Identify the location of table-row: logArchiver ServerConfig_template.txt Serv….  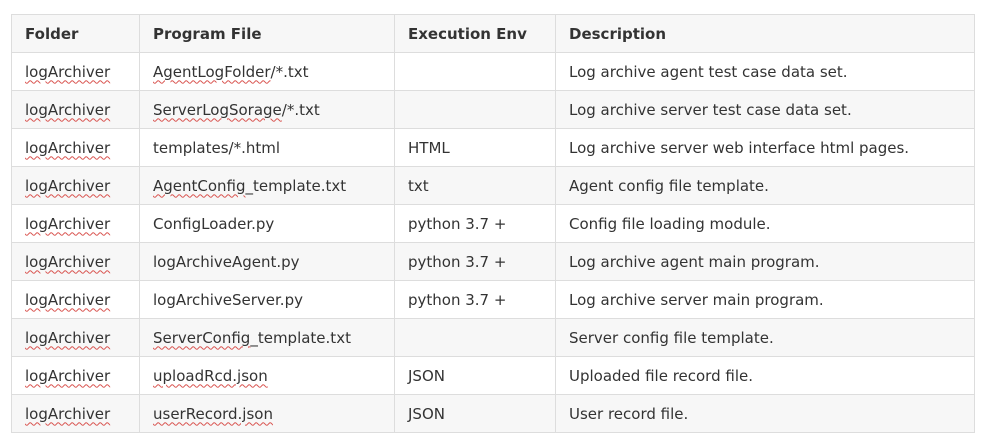
(493, 337).